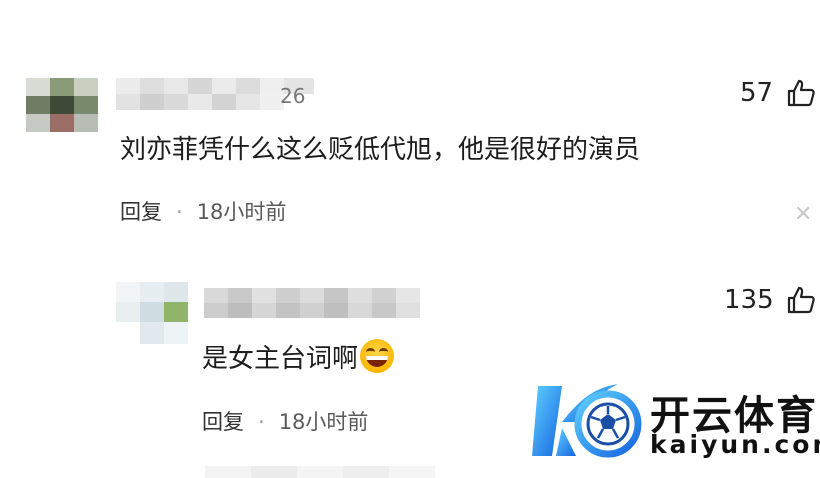 This screenshot has width=820, height=478. What do you see at coordinates (588, 421) in the screenshot?
I see `kaiyun-logo-icon` at bounding box center [588, 421].